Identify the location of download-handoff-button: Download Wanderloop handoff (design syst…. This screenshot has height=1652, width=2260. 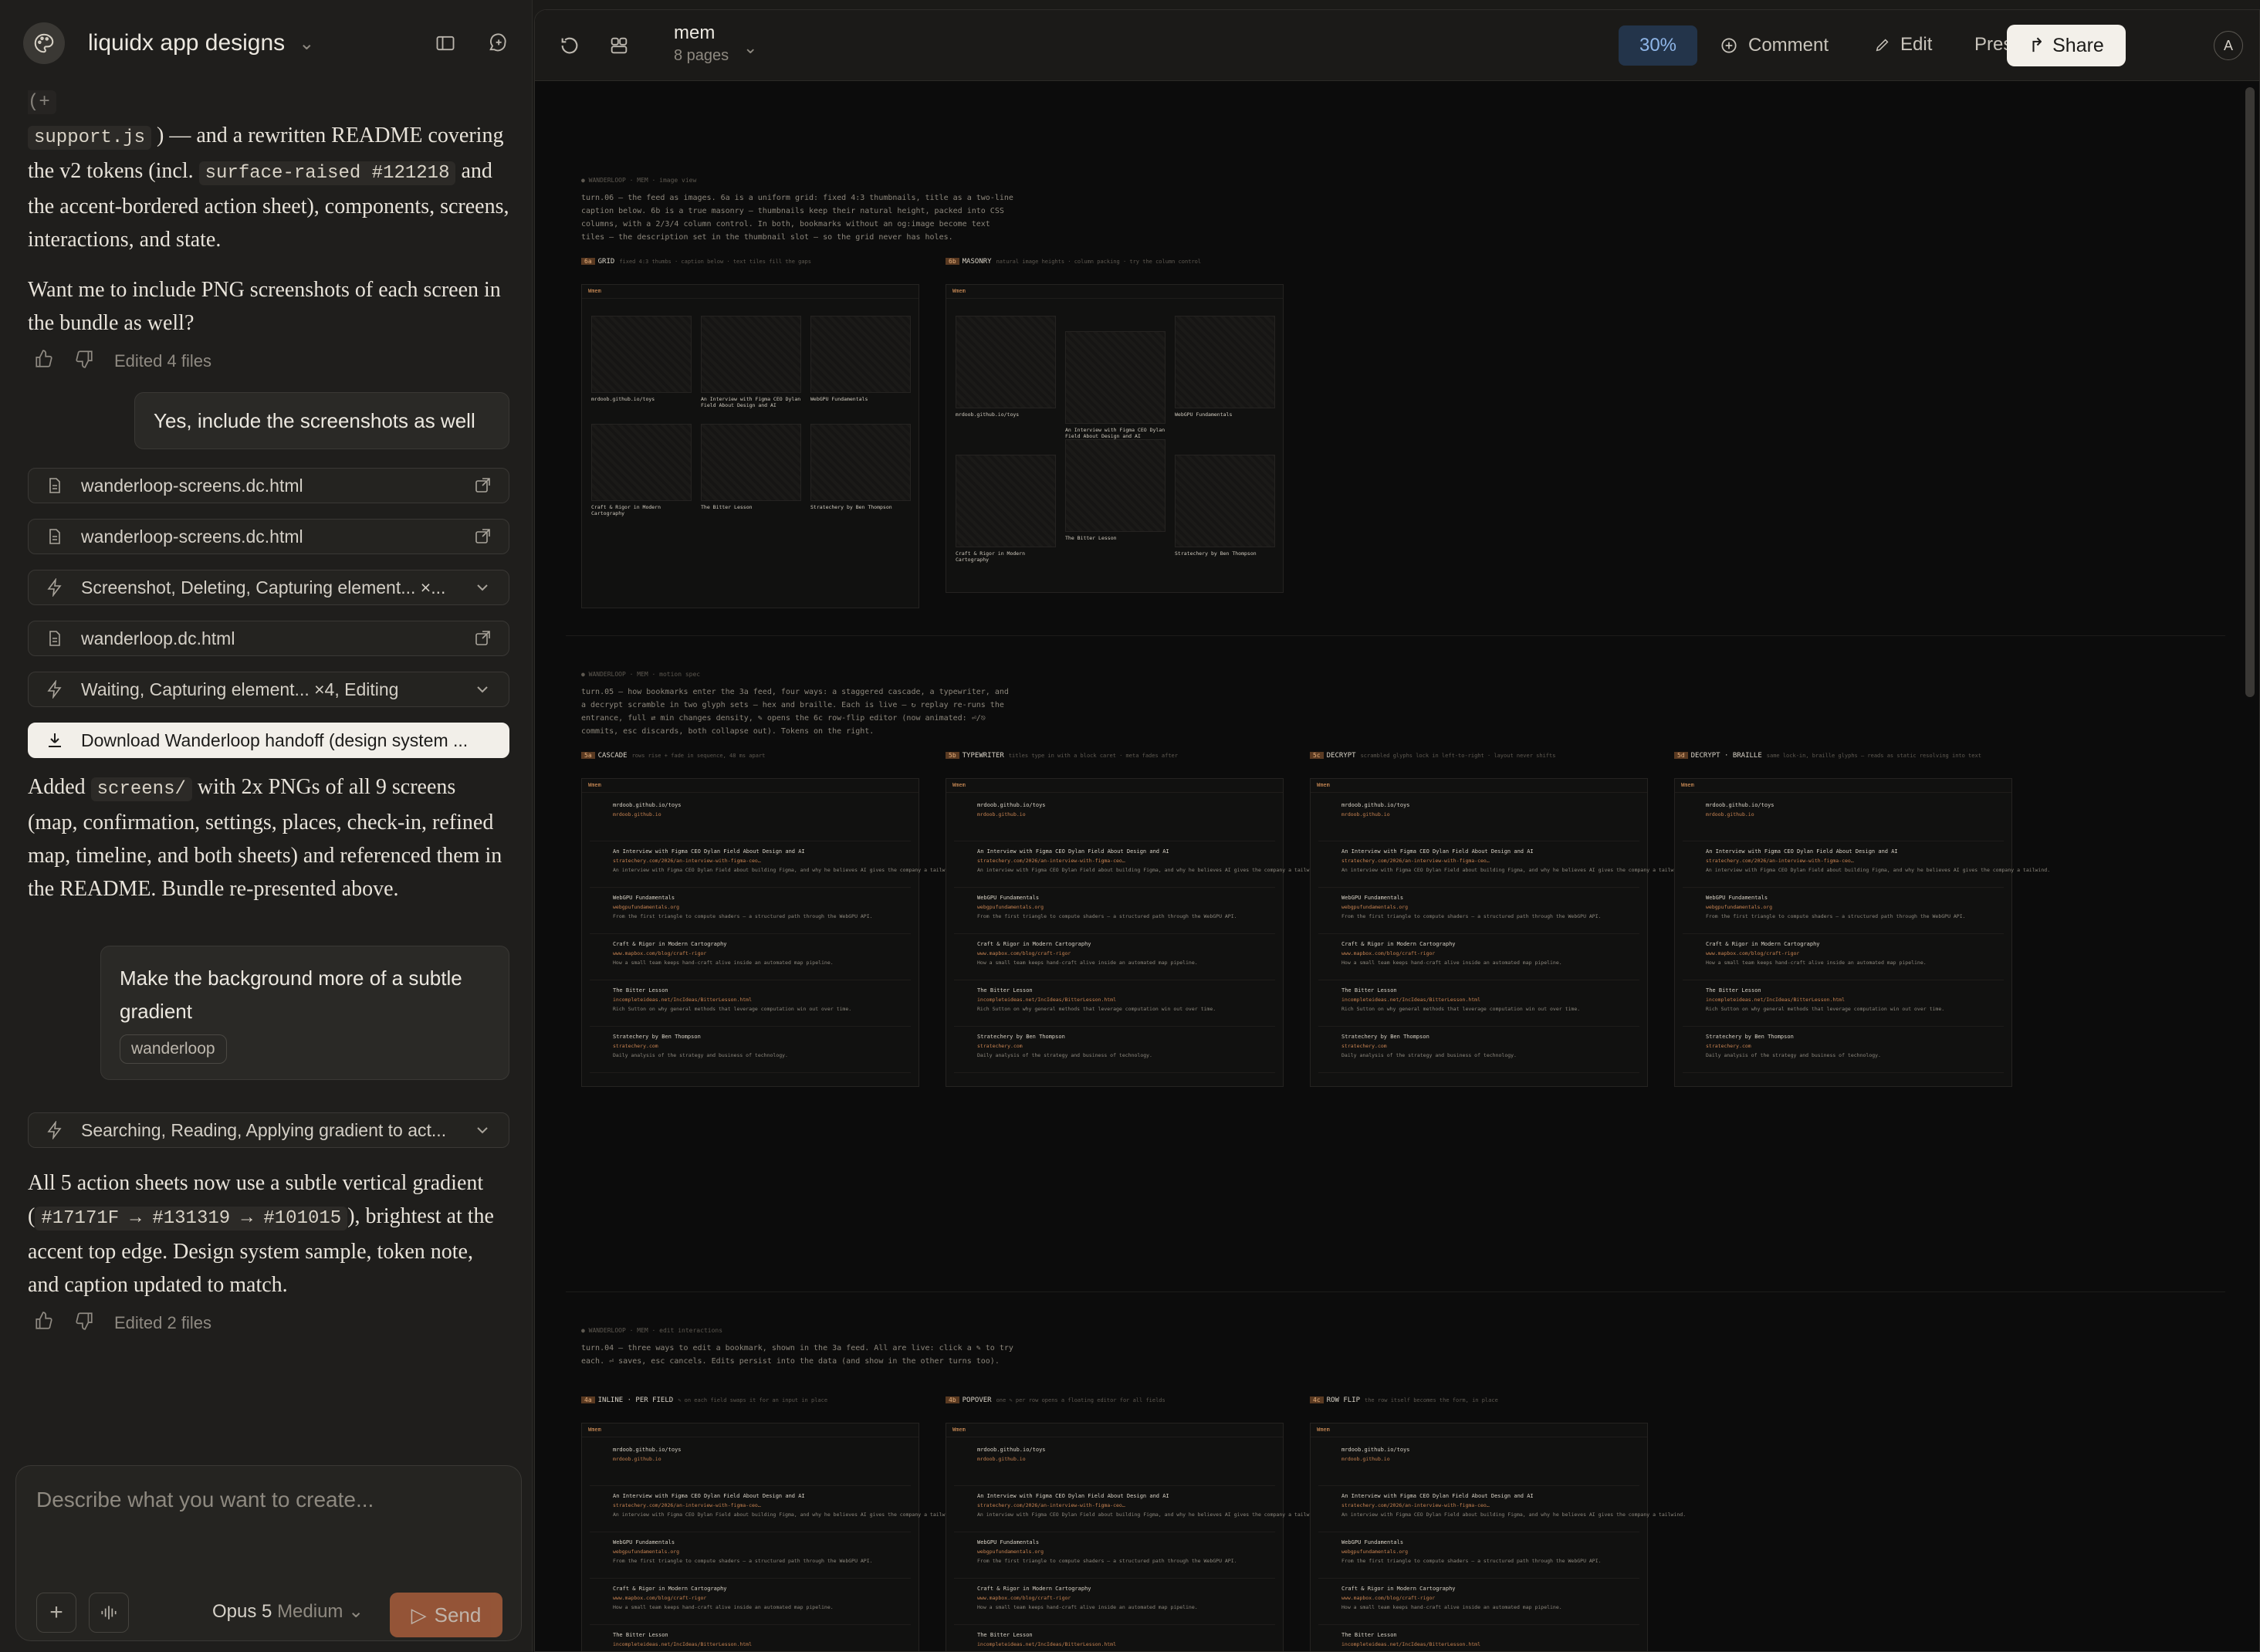
(268, 740).